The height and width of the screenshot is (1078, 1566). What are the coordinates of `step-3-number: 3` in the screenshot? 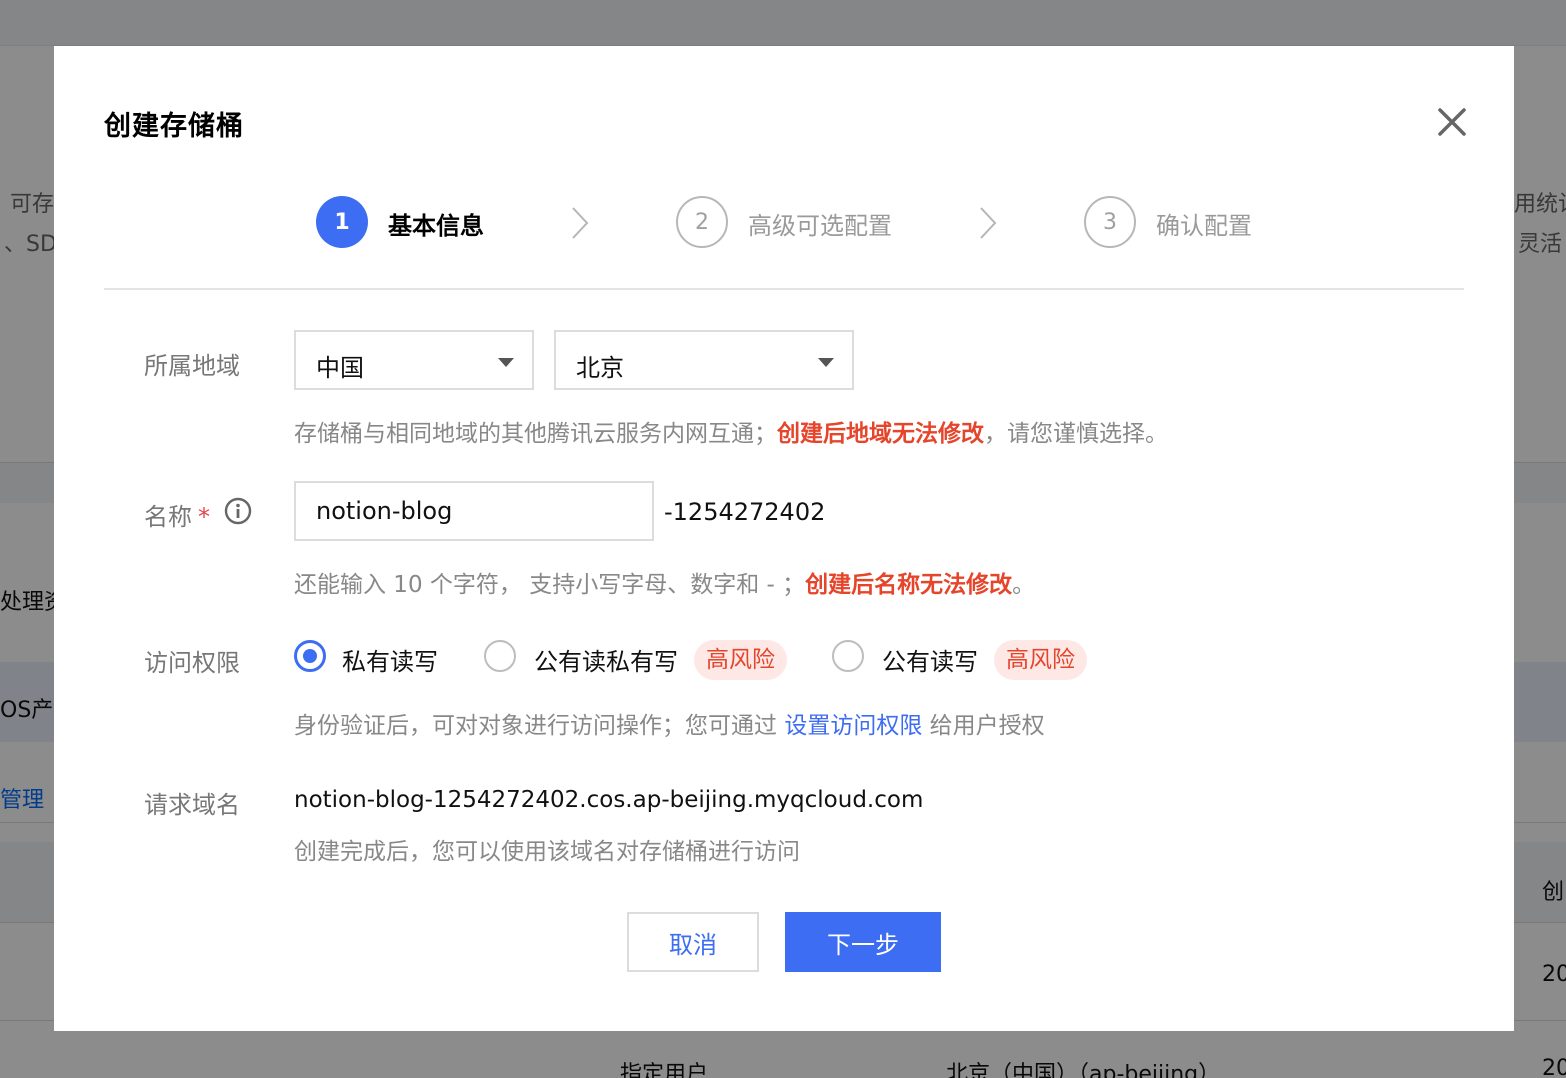 It's located at (1110, 222).